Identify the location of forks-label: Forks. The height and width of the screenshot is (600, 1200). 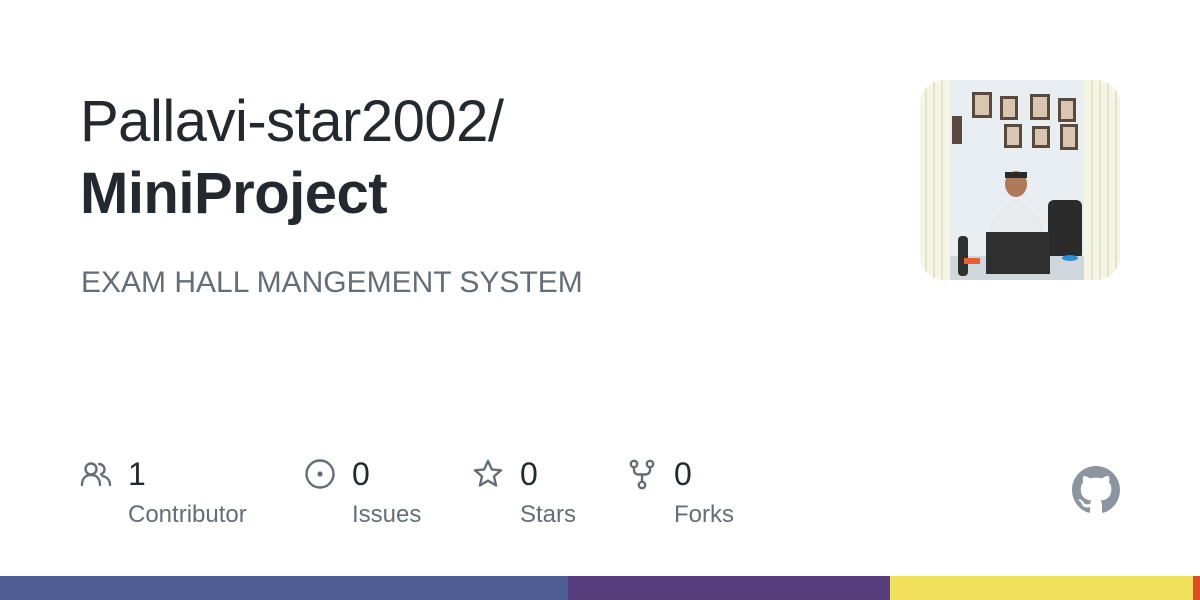
(704, 514).